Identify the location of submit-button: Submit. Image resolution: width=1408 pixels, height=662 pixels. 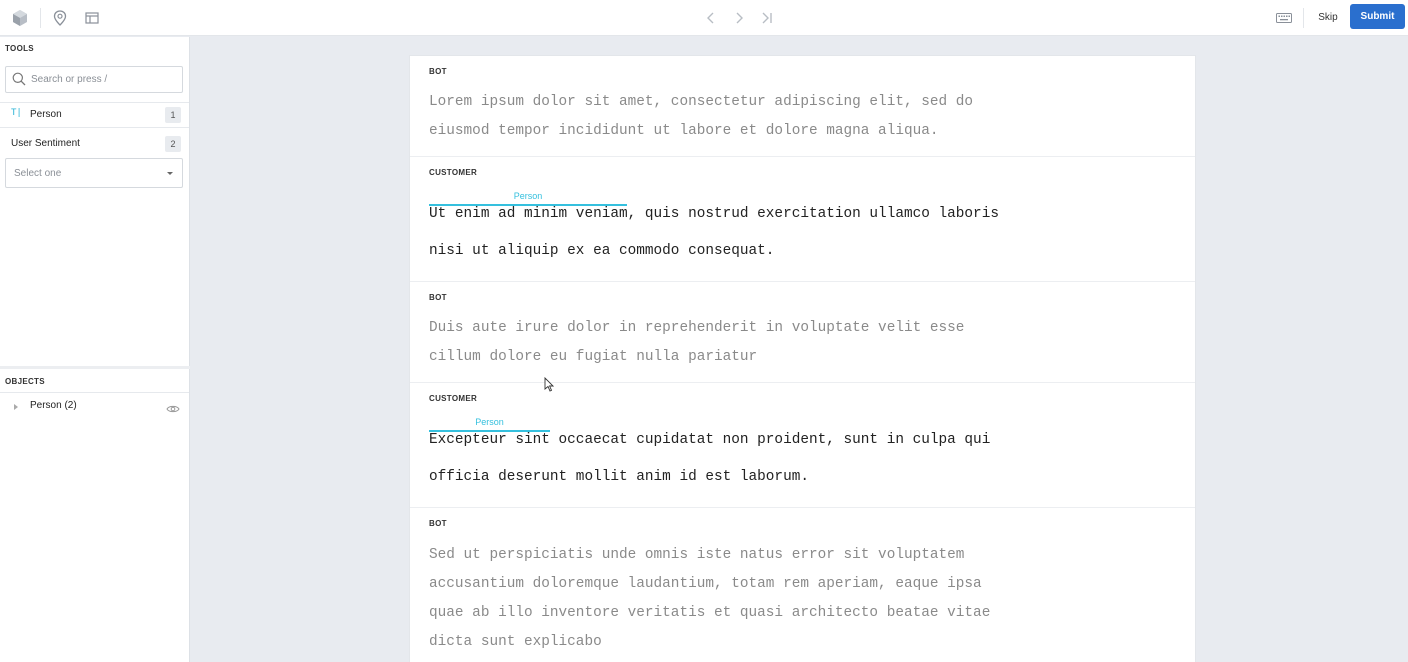
(1377, 16).